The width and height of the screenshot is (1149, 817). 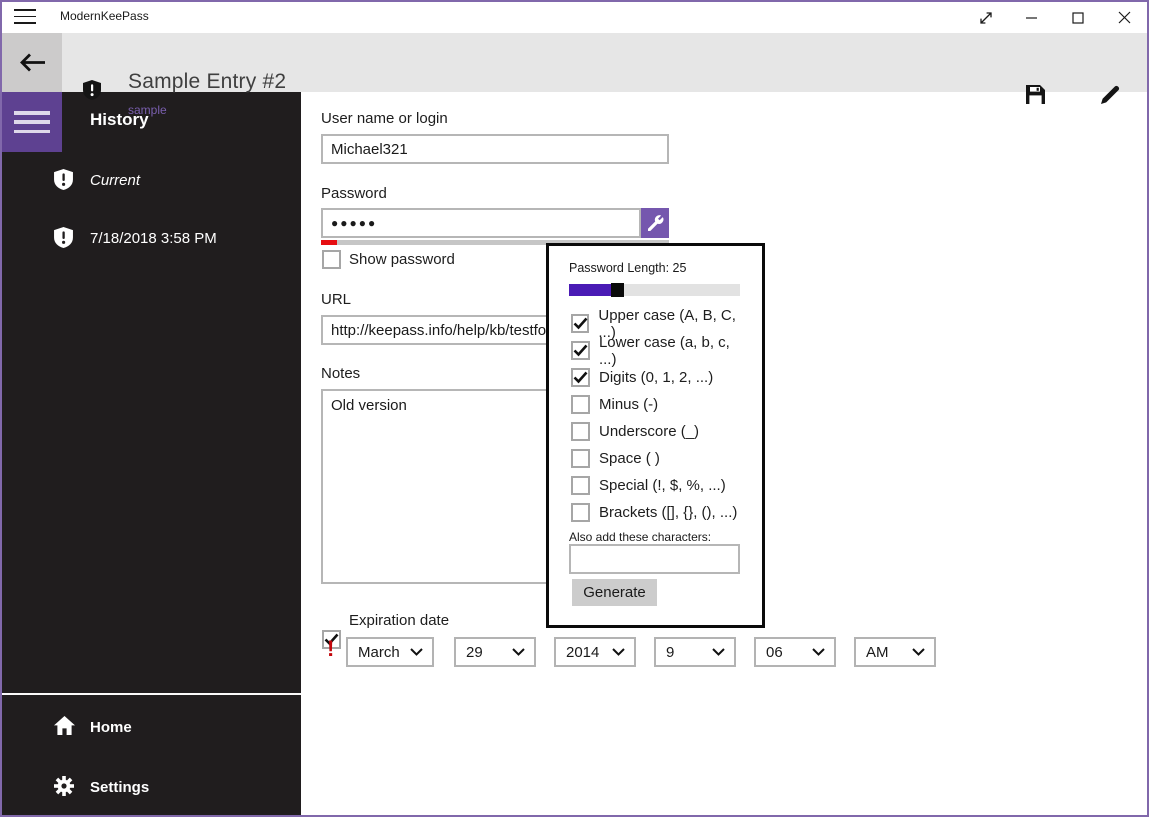 I want to click on minimize-button, so click(x=1032, y=17).